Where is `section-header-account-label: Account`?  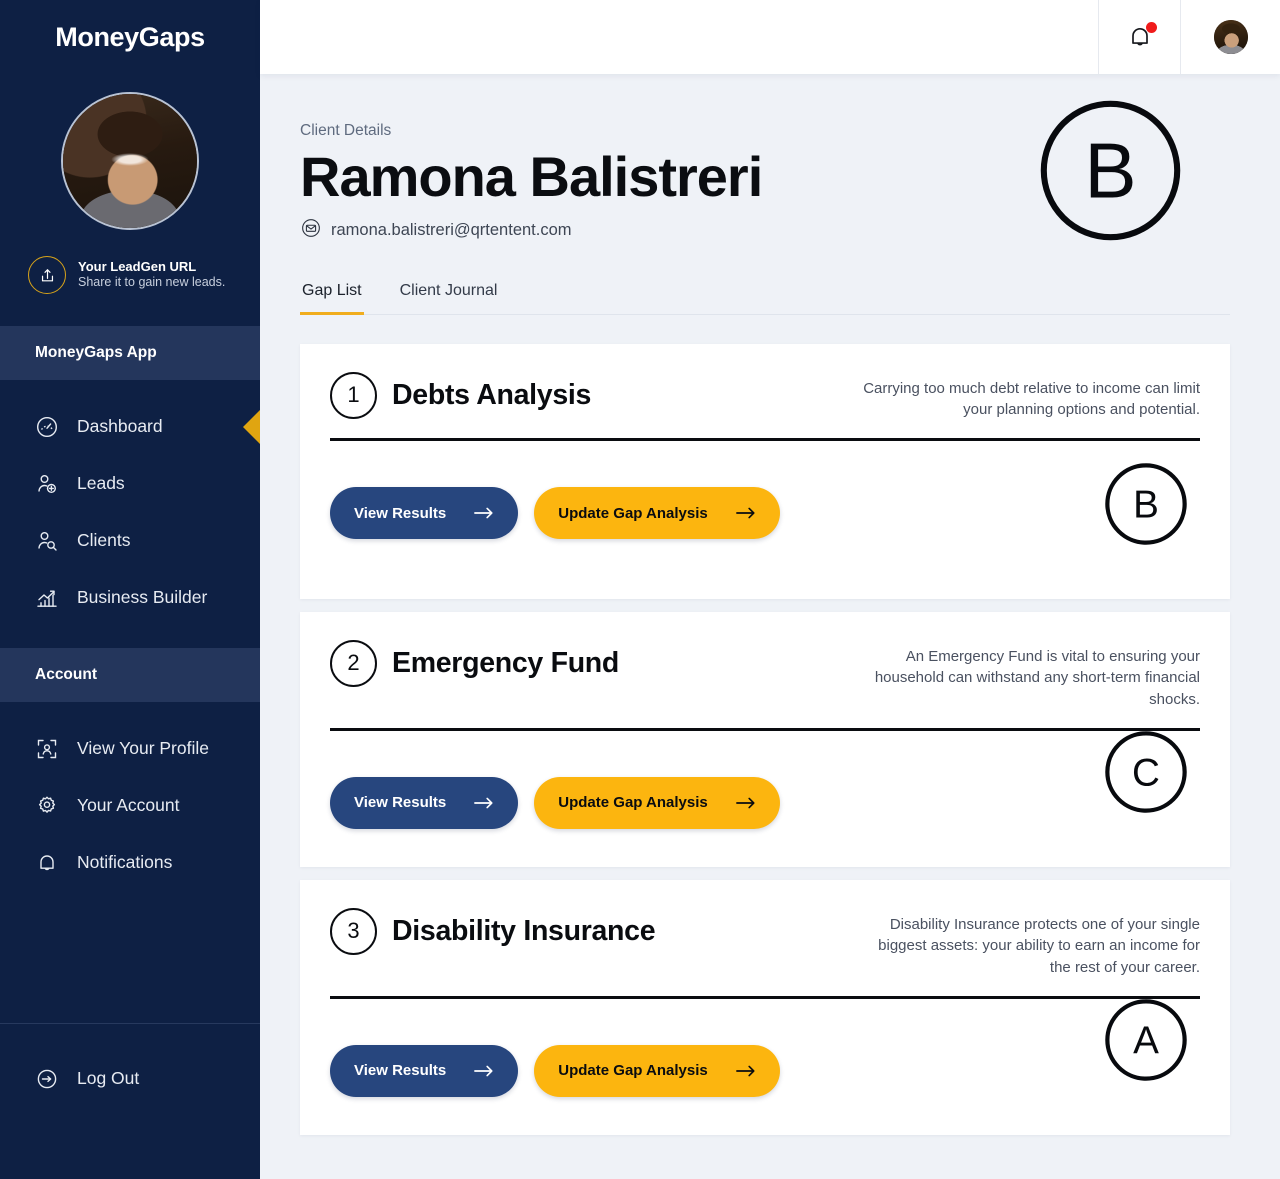
section-header-account-label: Account is located at coordinates (66, 674).